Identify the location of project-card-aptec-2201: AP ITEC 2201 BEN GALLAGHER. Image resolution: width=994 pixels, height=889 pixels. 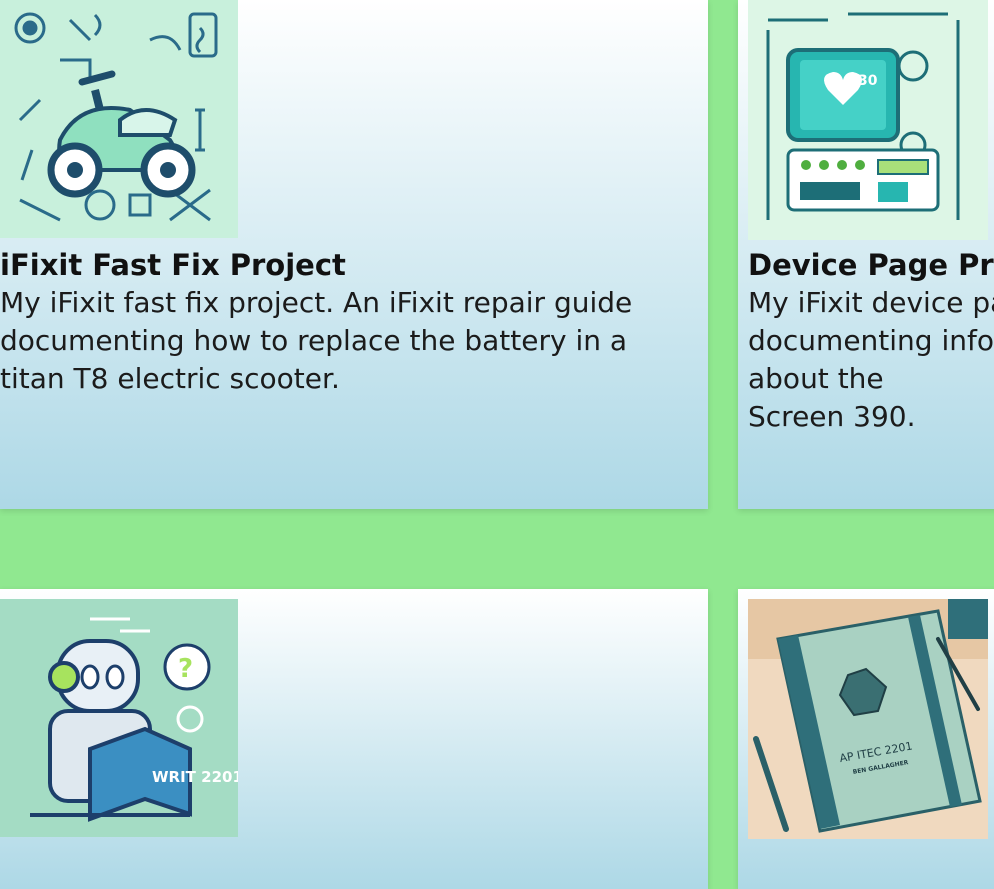
(866, 739).